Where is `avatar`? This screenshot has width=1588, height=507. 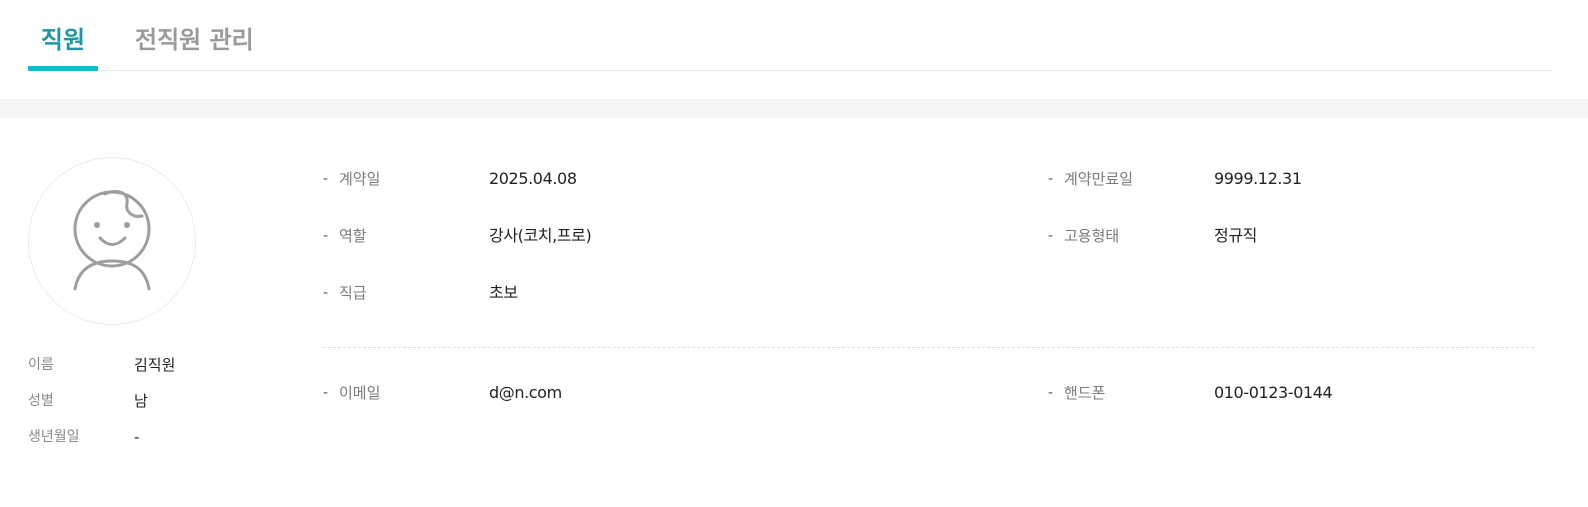 avatar is located at coordinates (112, 241).